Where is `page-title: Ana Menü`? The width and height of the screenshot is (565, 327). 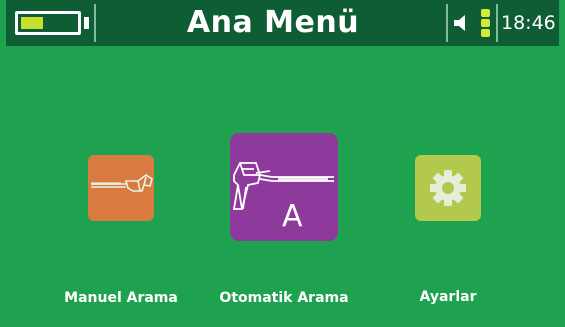 page-title: Ana Menü is located at coordinates (273, 22).